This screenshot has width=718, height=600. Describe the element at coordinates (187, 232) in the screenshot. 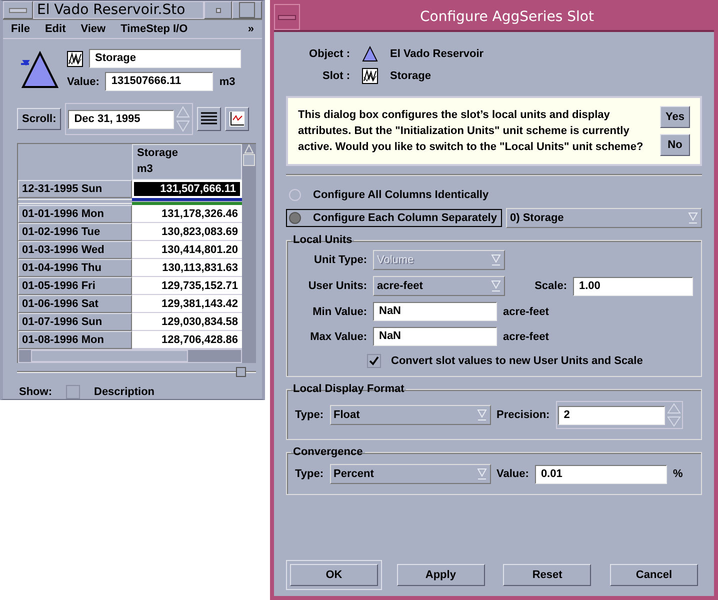

I see `table-cell: 130,823,083.69` at that location.